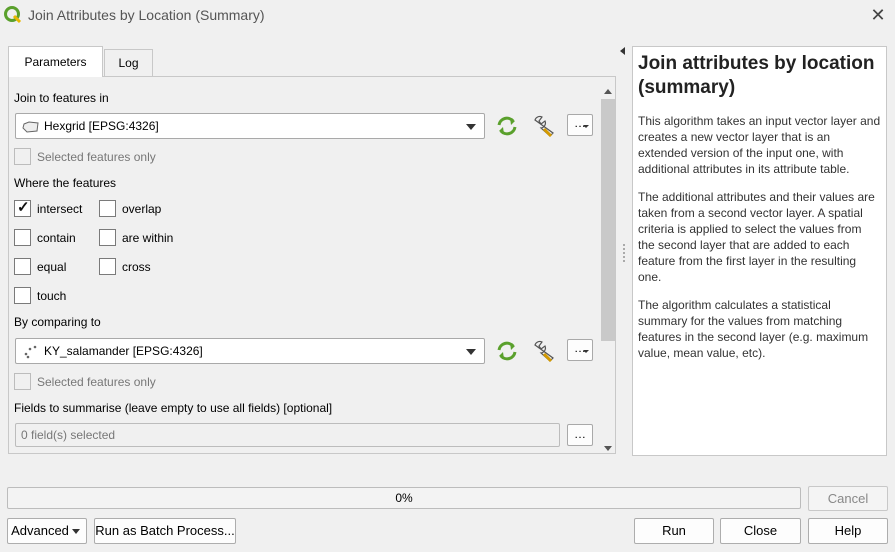 Image resolution: width=895 pixels, height=552 pixels. What do you see at coordinates (250, 126) in the screenshot?
I see `join-layer-combo: Hexgrid [EPSG:4326]` at bounding box center [250, 126].